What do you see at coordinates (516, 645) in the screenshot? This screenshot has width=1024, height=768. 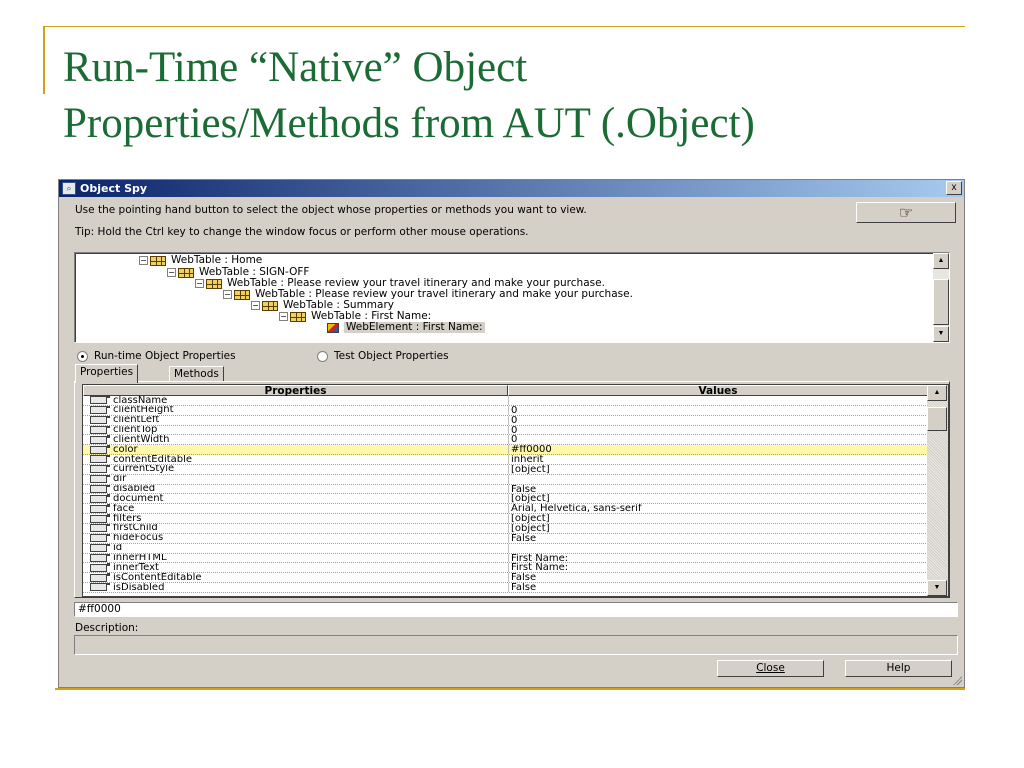 I see `description-field` at bounding box center [516, 645].